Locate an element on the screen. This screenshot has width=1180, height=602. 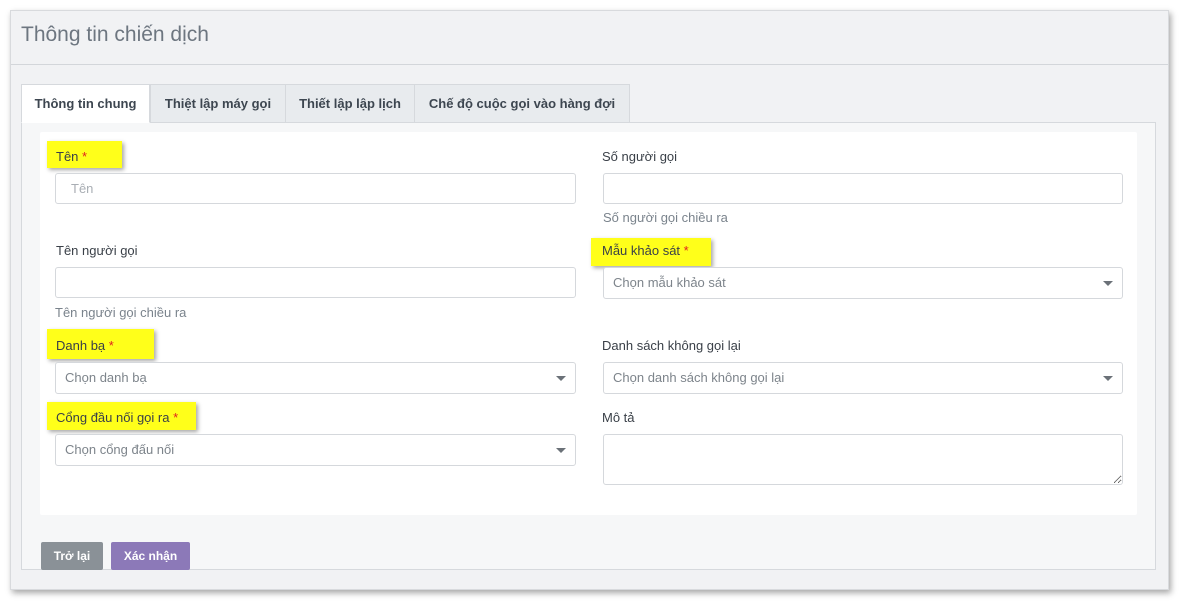
no-call-list-label: Danh sách không gọi lại is located at coordinates (671, 345).